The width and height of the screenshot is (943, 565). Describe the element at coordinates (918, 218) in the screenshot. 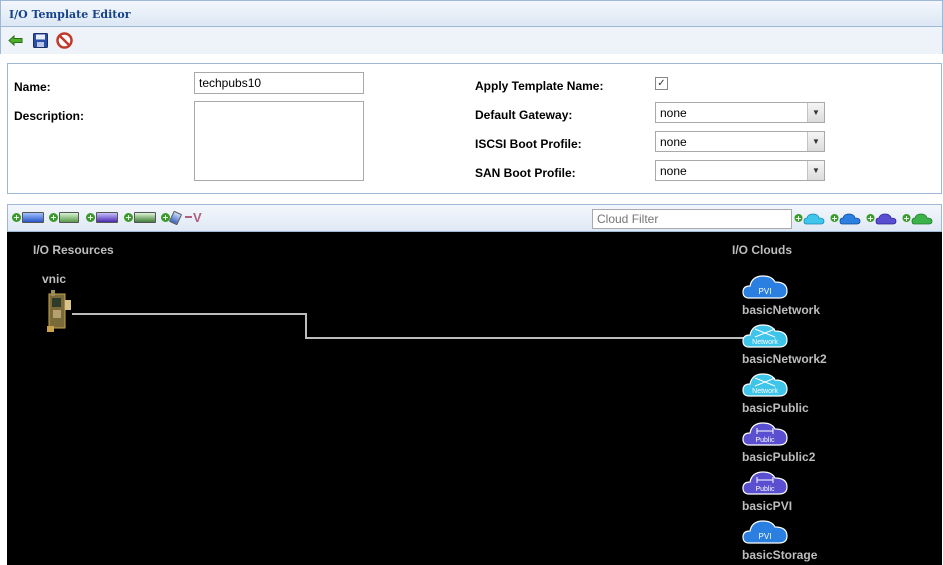

I see `add-storage-cloud-icon: +` at that location.